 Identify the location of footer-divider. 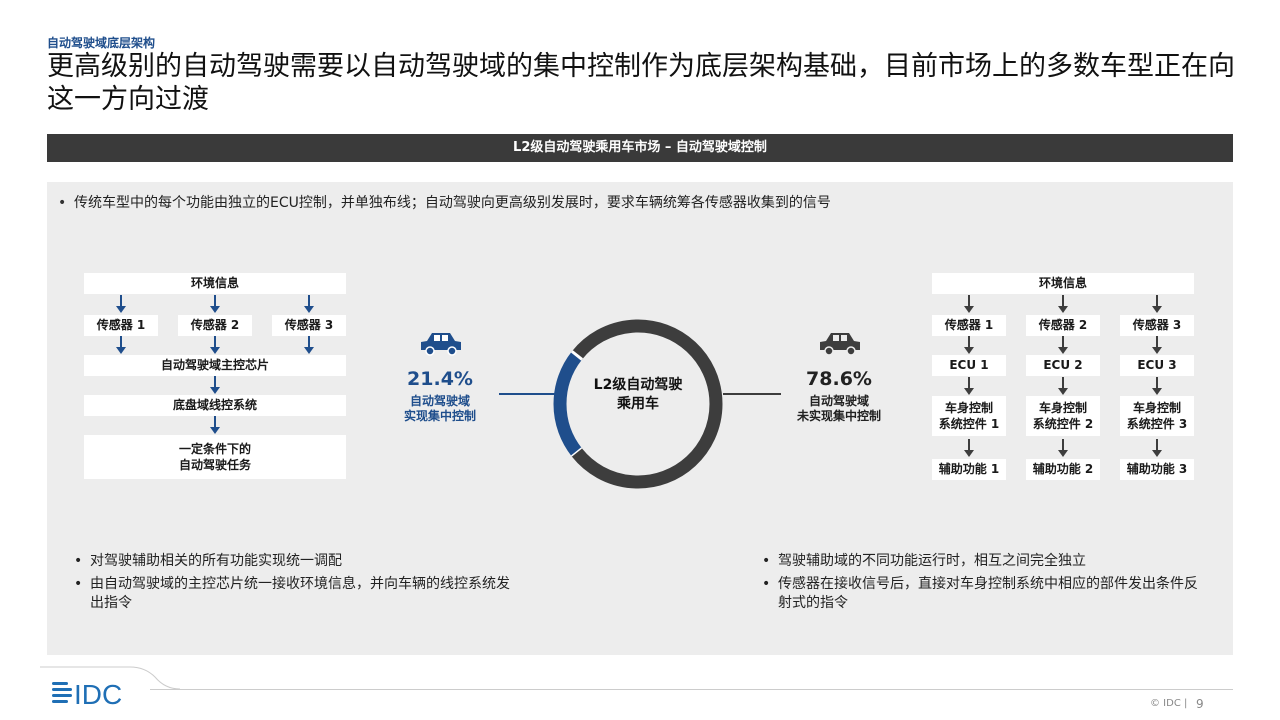
(691, 689).